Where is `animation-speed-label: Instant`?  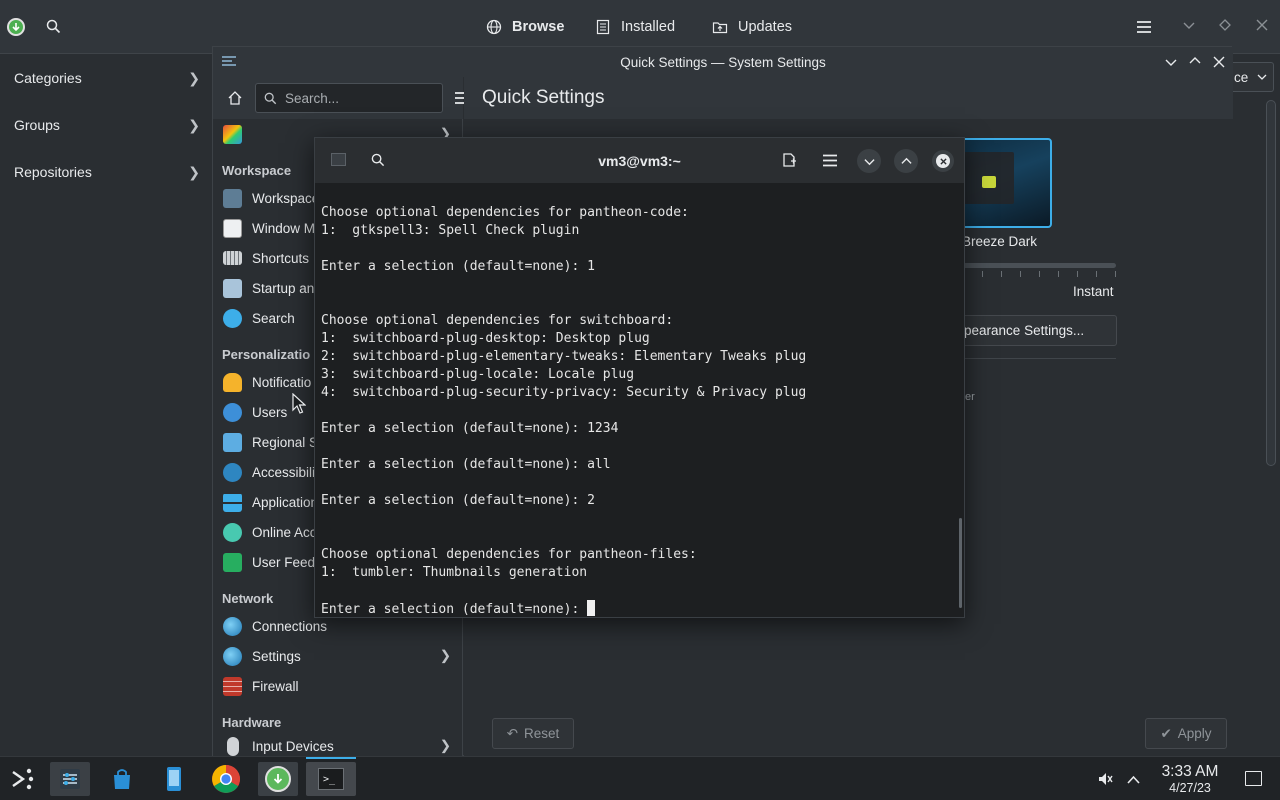
animation-speed-label: Instant is located at coordinates (1093, 291).